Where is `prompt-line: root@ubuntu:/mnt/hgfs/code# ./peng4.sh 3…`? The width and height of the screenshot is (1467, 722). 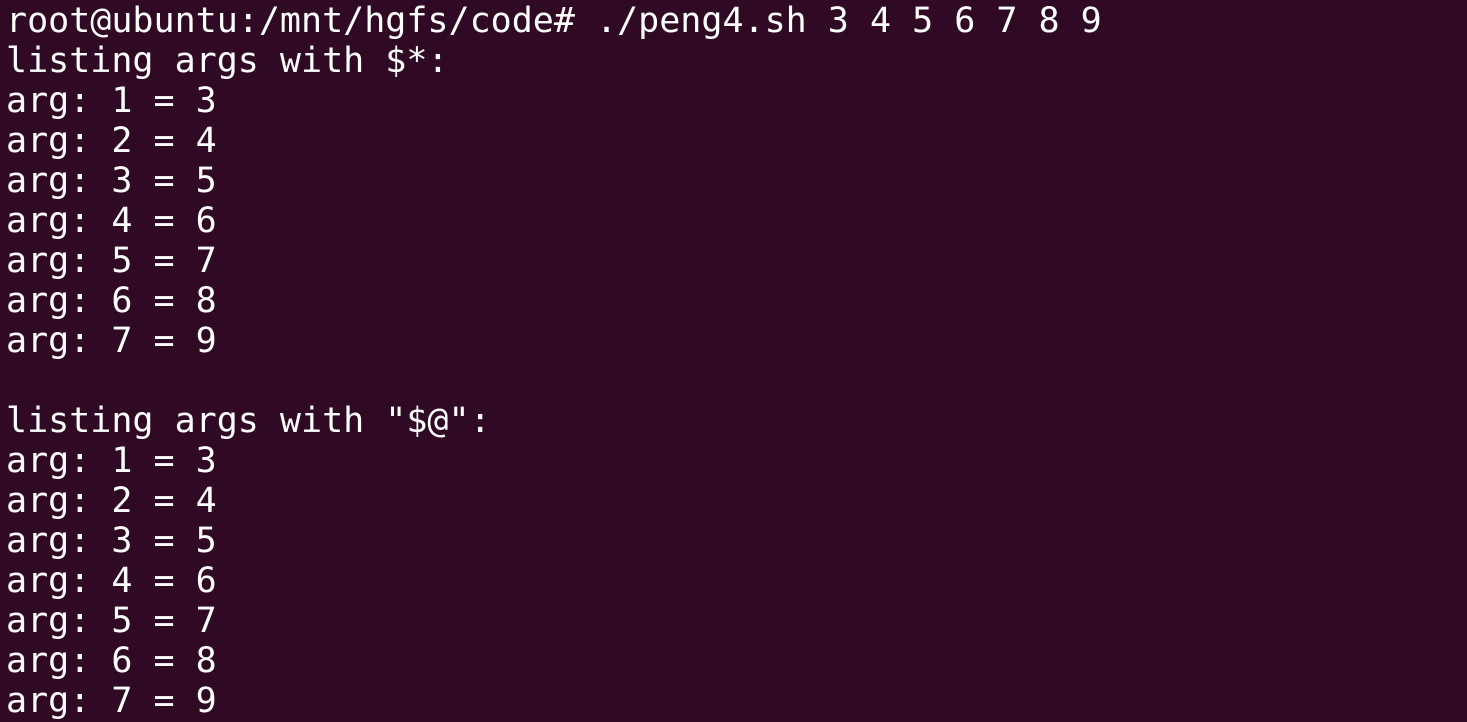
prompt-line: root@ubuntu:/mnt/hgfs/code# ./peng4.sh 3… is located at coordinates (554, 21).